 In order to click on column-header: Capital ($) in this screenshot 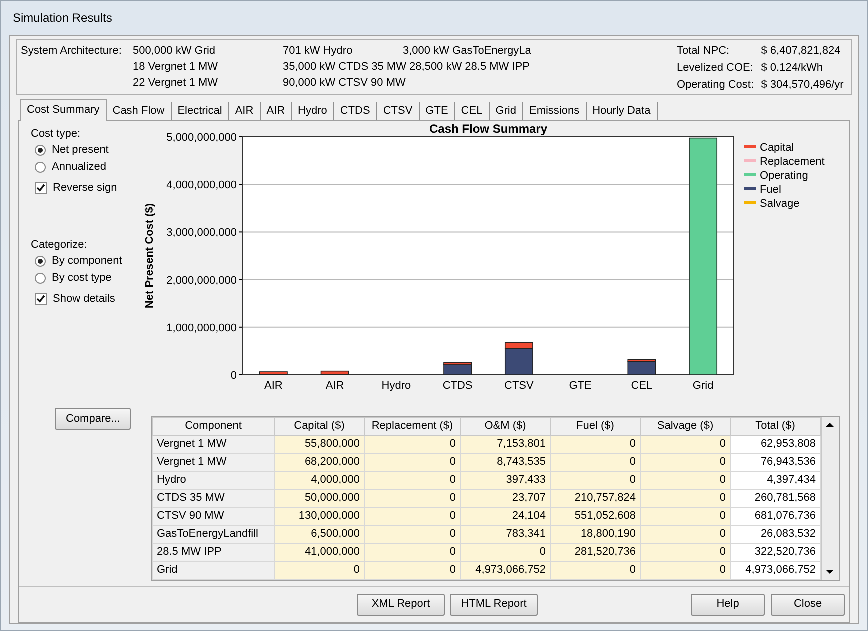, I will do `click(319, 427)`.